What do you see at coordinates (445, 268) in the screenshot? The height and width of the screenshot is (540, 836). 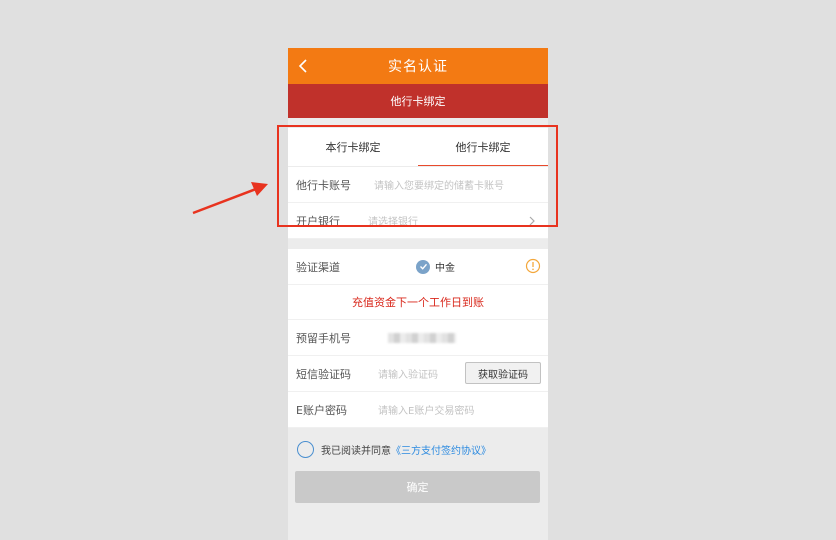 I see `verify-channel-value: 中金` at bounding box center [445, 268].